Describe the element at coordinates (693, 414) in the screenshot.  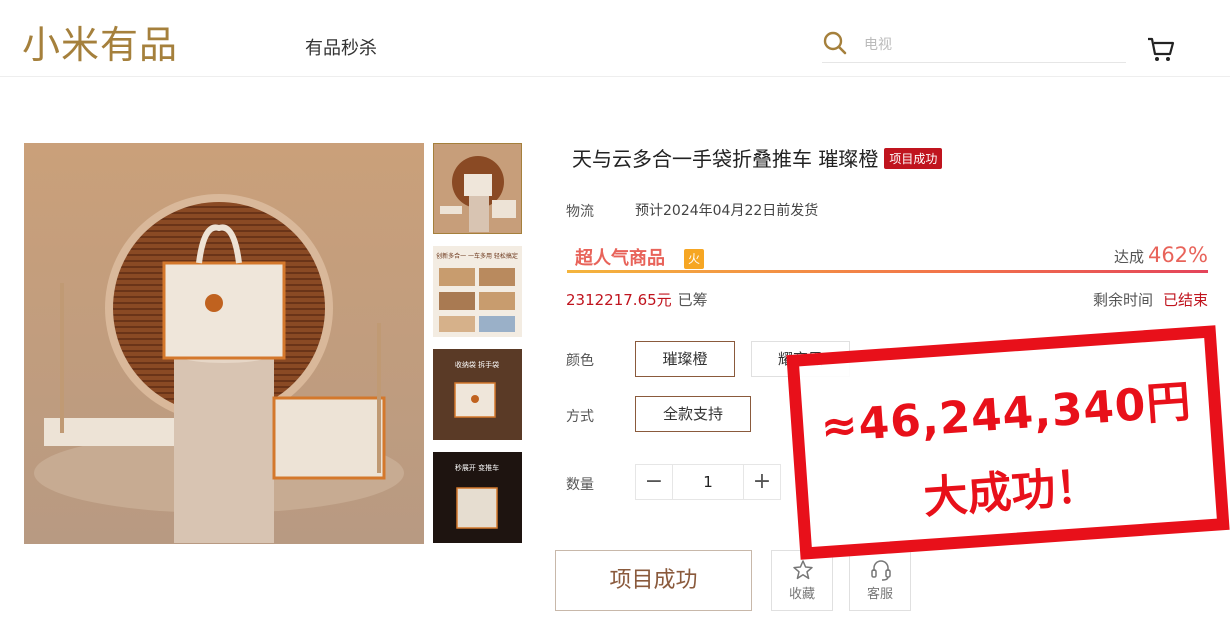
I see `method-option-full: 全款支持` at that location.